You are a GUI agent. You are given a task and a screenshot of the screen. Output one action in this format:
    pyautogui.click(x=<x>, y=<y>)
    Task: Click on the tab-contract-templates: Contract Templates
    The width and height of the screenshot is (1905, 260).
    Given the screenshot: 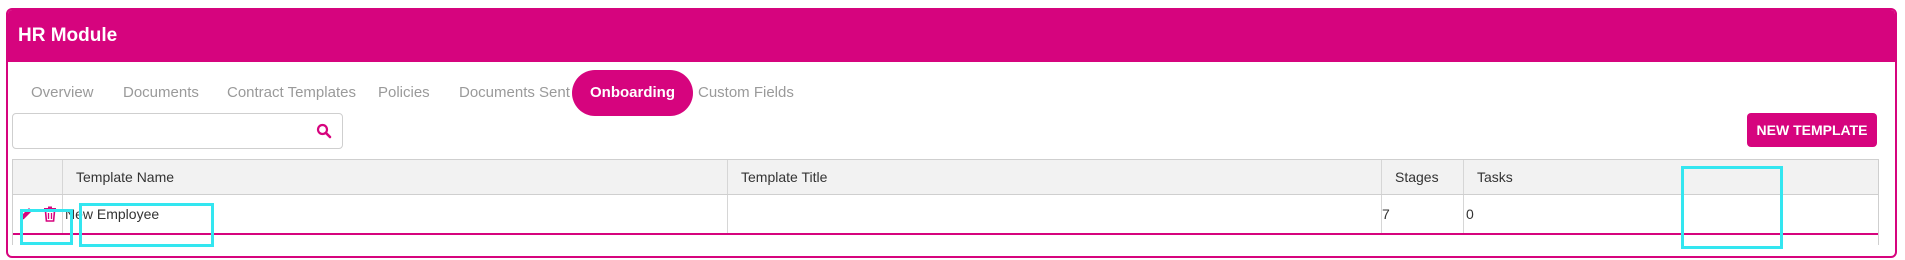 What is the action you would take?
    pyautogui.click(x=291, y=93)
    